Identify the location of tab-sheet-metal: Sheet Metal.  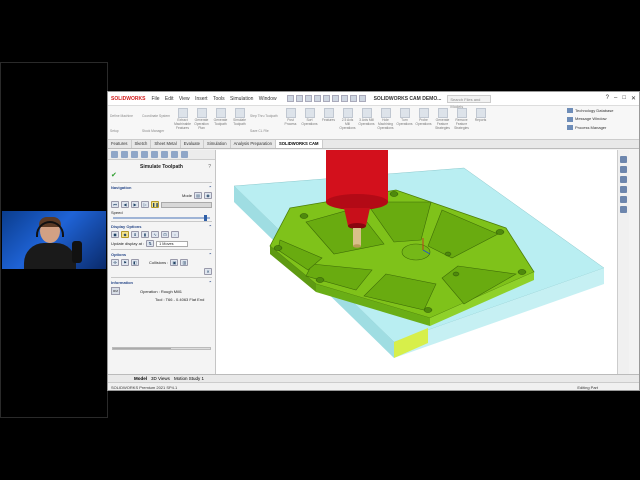
(166, 144).